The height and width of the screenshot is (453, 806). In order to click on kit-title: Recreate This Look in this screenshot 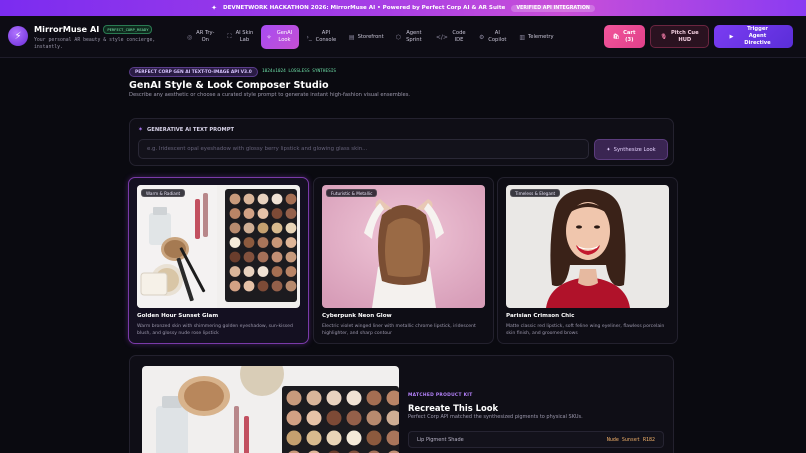, I will do `click(453, 408)`.